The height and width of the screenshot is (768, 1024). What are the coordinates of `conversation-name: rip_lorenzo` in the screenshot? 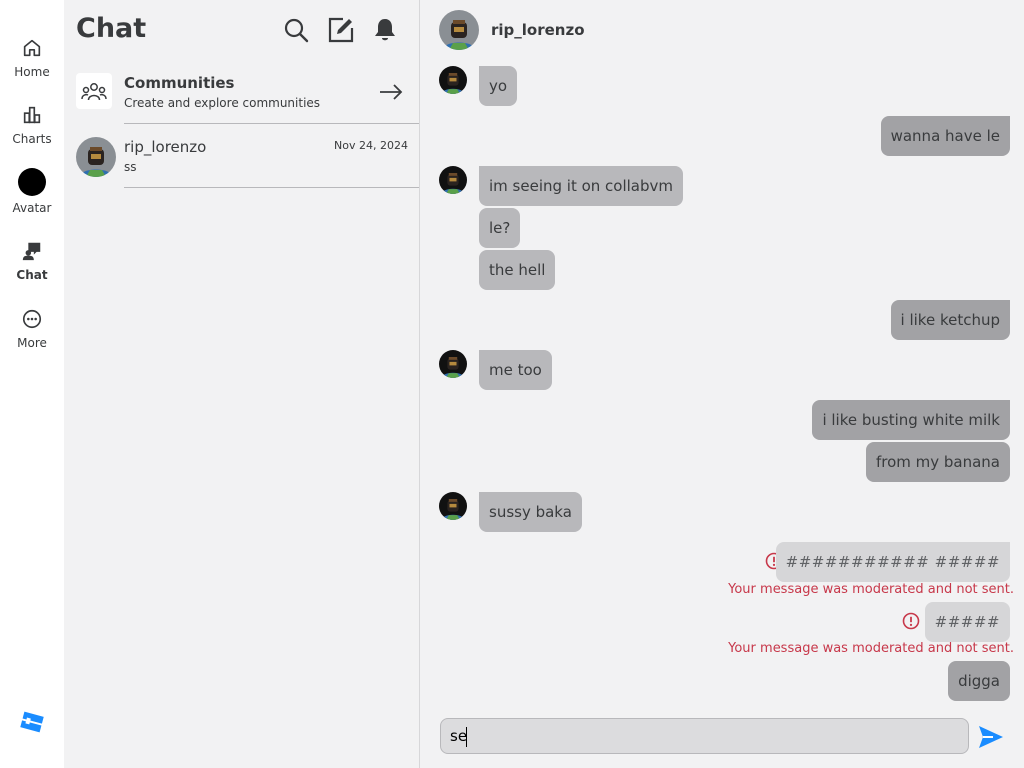 It's located at (165, 147).